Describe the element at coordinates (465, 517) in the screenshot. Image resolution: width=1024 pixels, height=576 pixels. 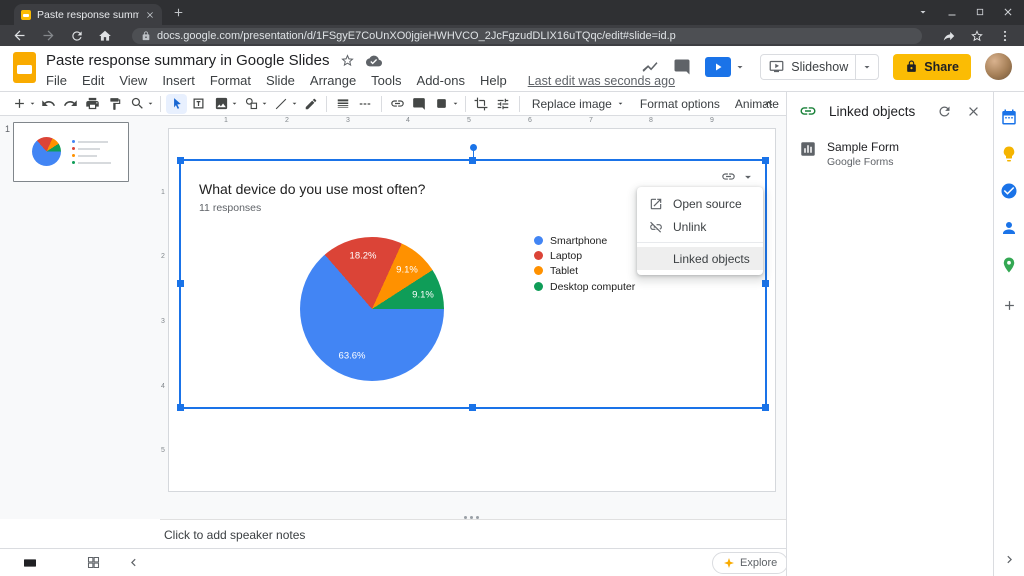
I see `notes-drag-handle` at that location.